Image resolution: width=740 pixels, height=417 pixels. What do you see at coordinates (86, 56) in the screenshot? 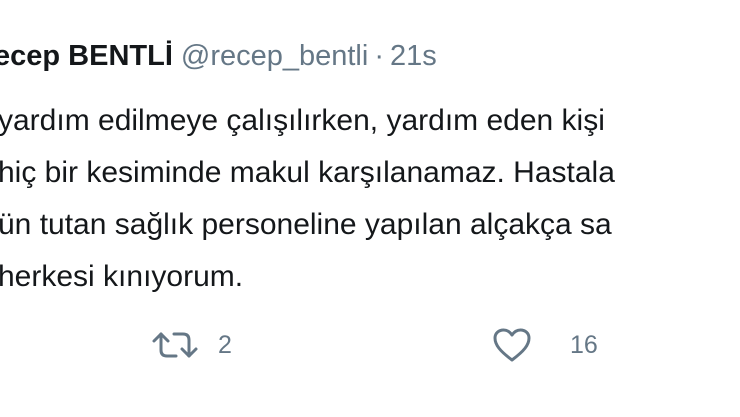
I see `author-name: ecep BENTLİ` at bounding box center [86, 56].